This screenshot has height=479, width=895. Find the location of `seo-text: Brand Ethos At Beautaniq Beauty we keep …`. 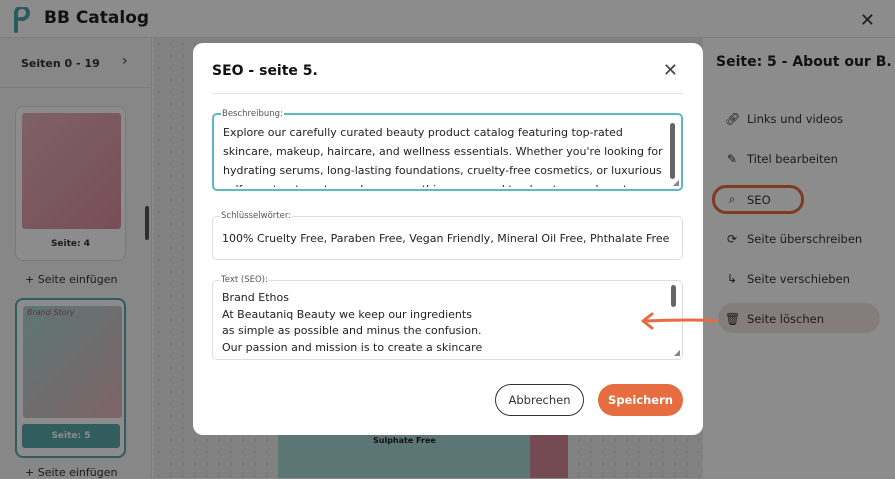

seo-text: Brand Ethos At Beautaniq Beauty we keep … is located at coordinates (443, 323).